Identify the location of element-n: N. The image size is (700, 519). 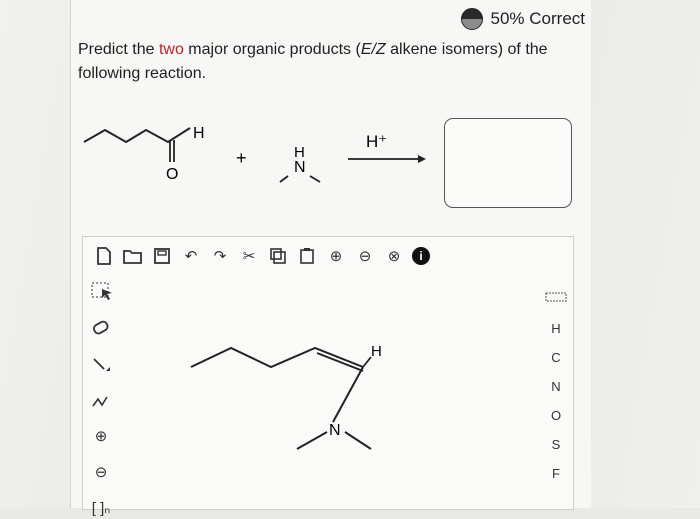
(556, 386).